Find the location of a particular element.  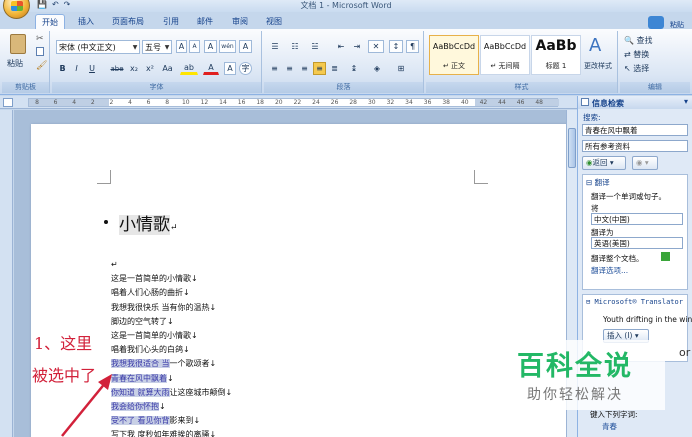

document-line: ↵ is located at coordinates (114, 264).